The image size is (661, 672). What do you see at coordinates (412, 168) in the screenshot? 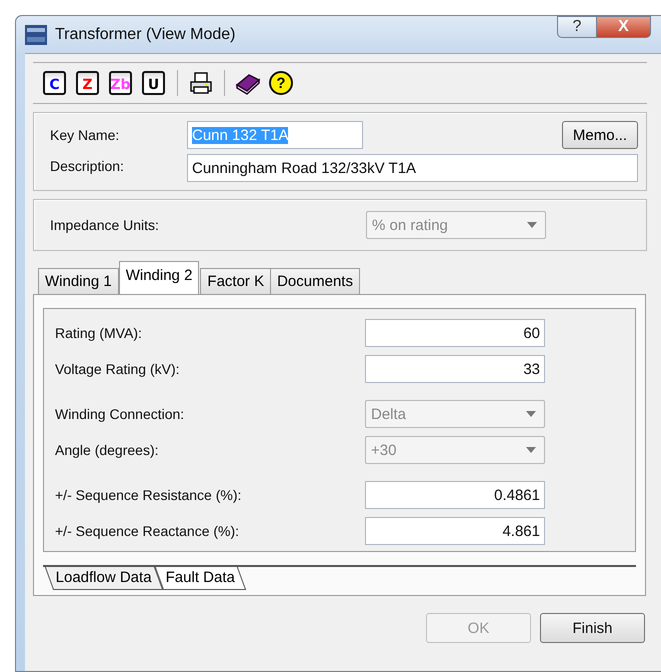
I see `description-field: Cunningham Road 132/33kV T1A` at bounding box center [412, 168].